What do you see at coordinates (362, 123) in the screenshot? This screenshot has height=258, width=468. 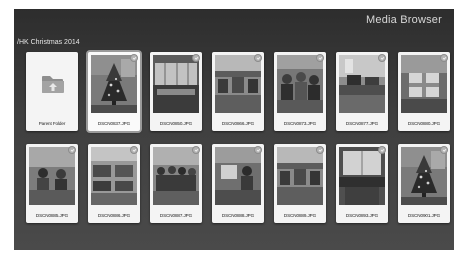 I see `tile-caption: DSCN0877.JPG` at bounding box center [362, 123].